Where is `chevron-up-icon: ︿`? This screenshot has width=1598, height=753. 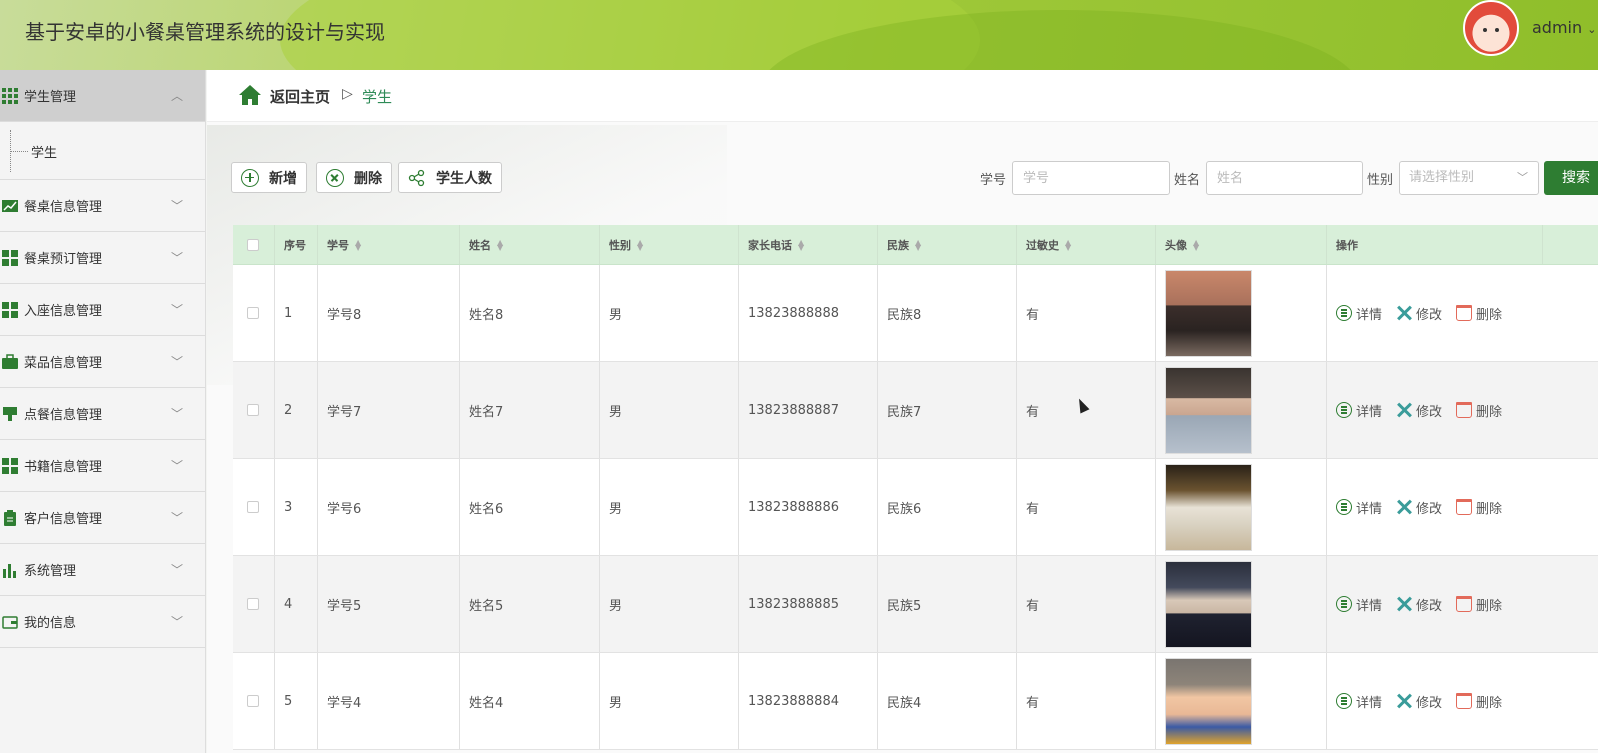
chevron-up-icon: ︿ is located at coordinates (176, 96).